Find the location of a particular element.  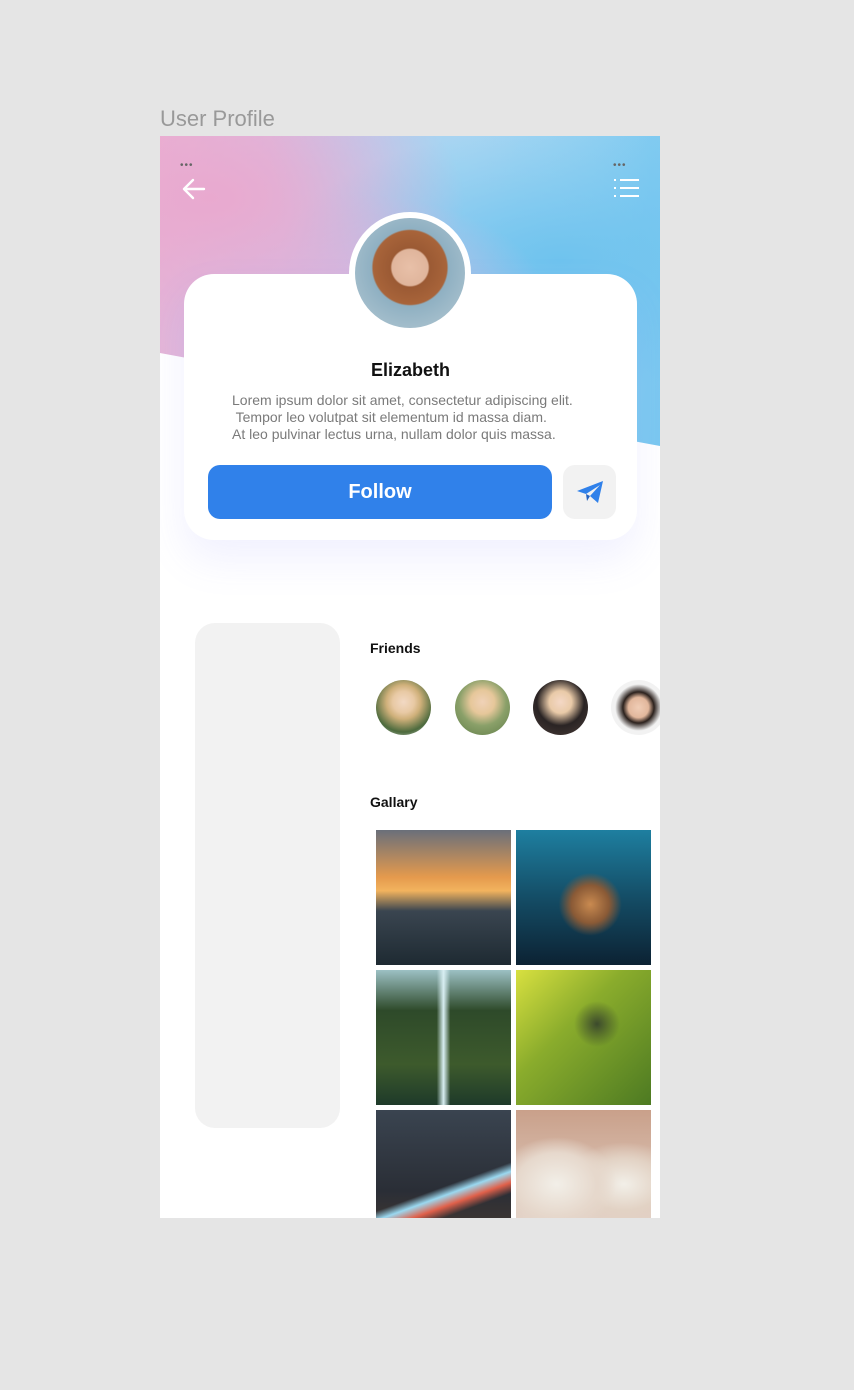

paper-plane-icon is located at coordinates (589, 492).